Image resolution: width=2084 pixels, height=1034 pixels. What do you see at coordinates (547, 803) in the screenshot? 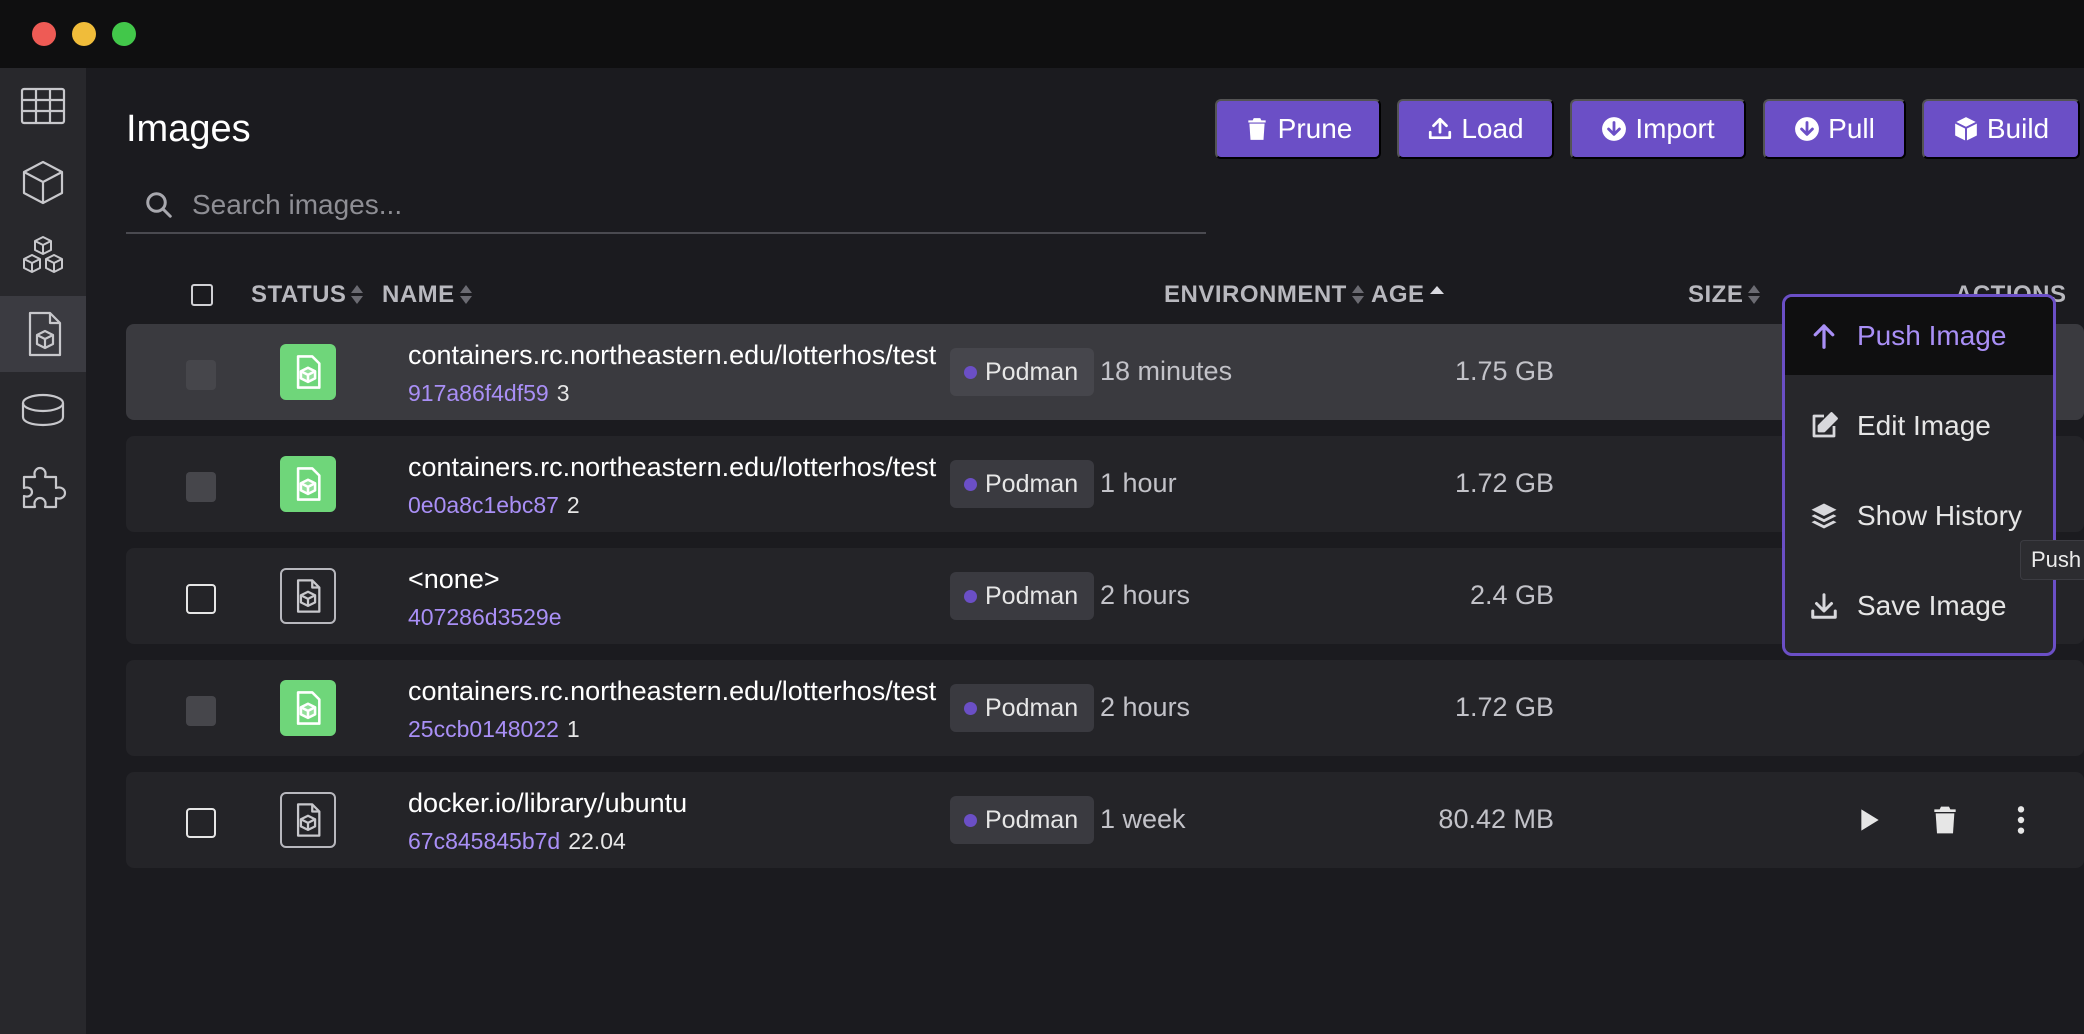
I see `image-name: docker.io/library/ubuntu` at bounding box center [547, 803].